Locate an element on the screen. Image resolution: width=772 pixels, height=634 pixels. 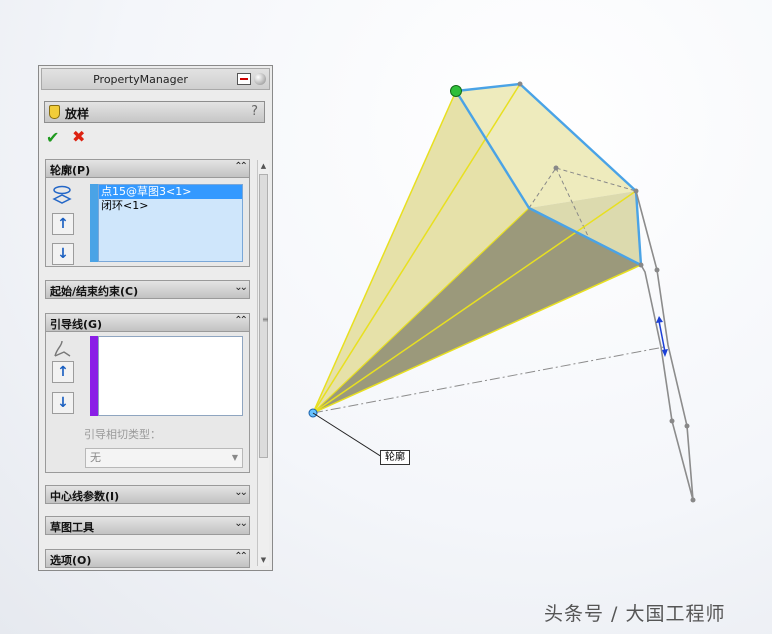
options-section: 选项(O) ⌃⌃ is located at coordinates (147, 558).